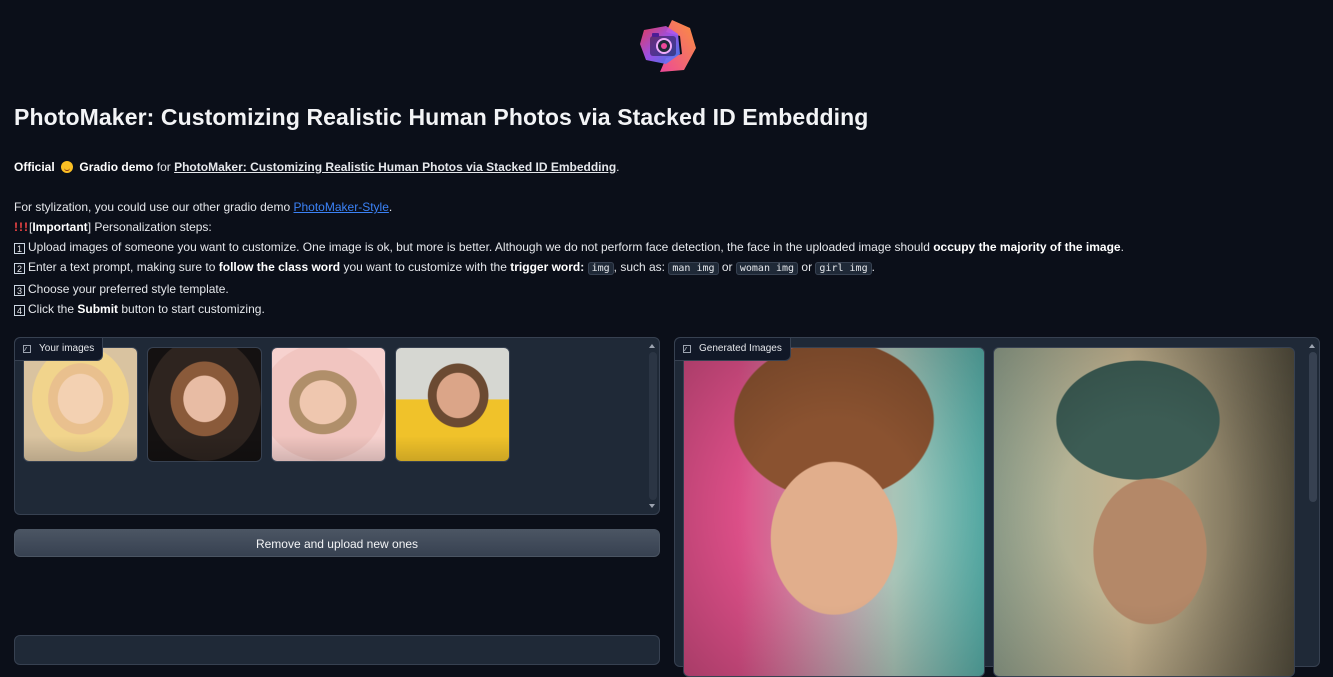 This screenshot has width=1333, height=677. I want to click on important-line: !!![Important] Personalization steps:, so click(113, 227).